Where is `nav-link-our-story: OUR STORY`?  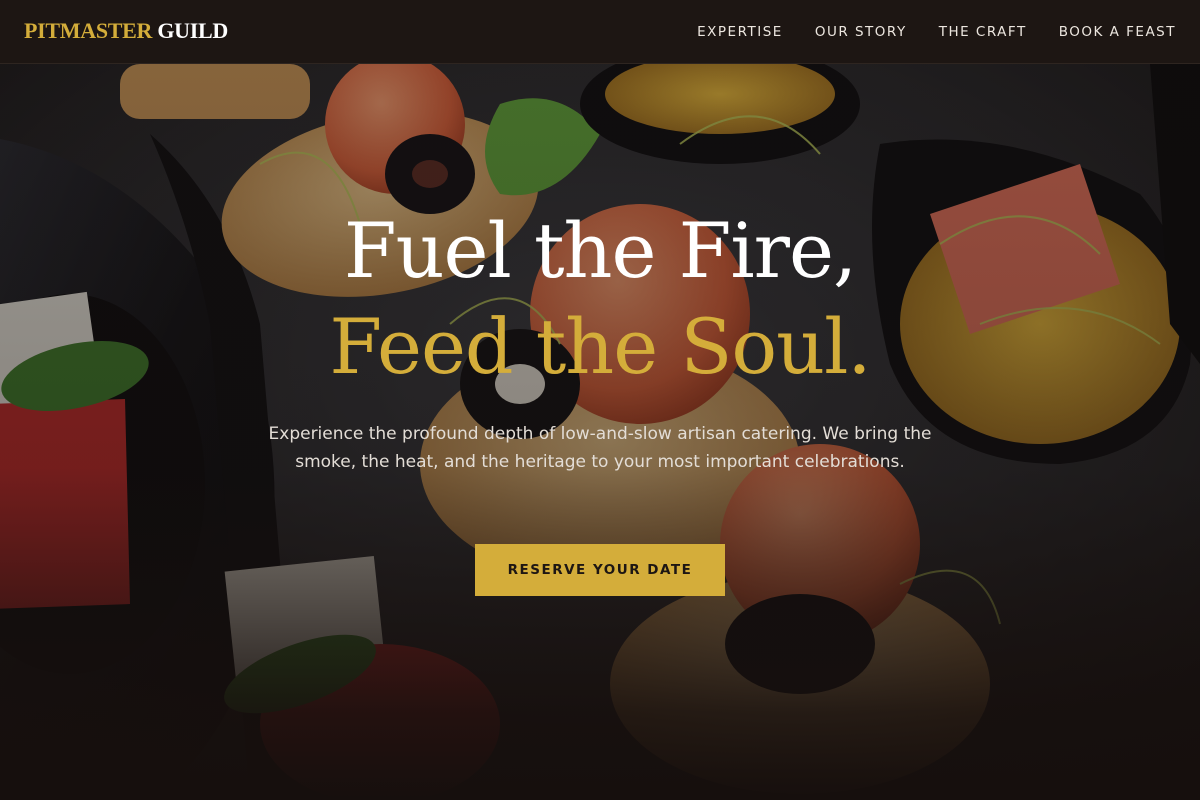
nav-link-our-story: OUR STORY is located at coordinates (861, 32).